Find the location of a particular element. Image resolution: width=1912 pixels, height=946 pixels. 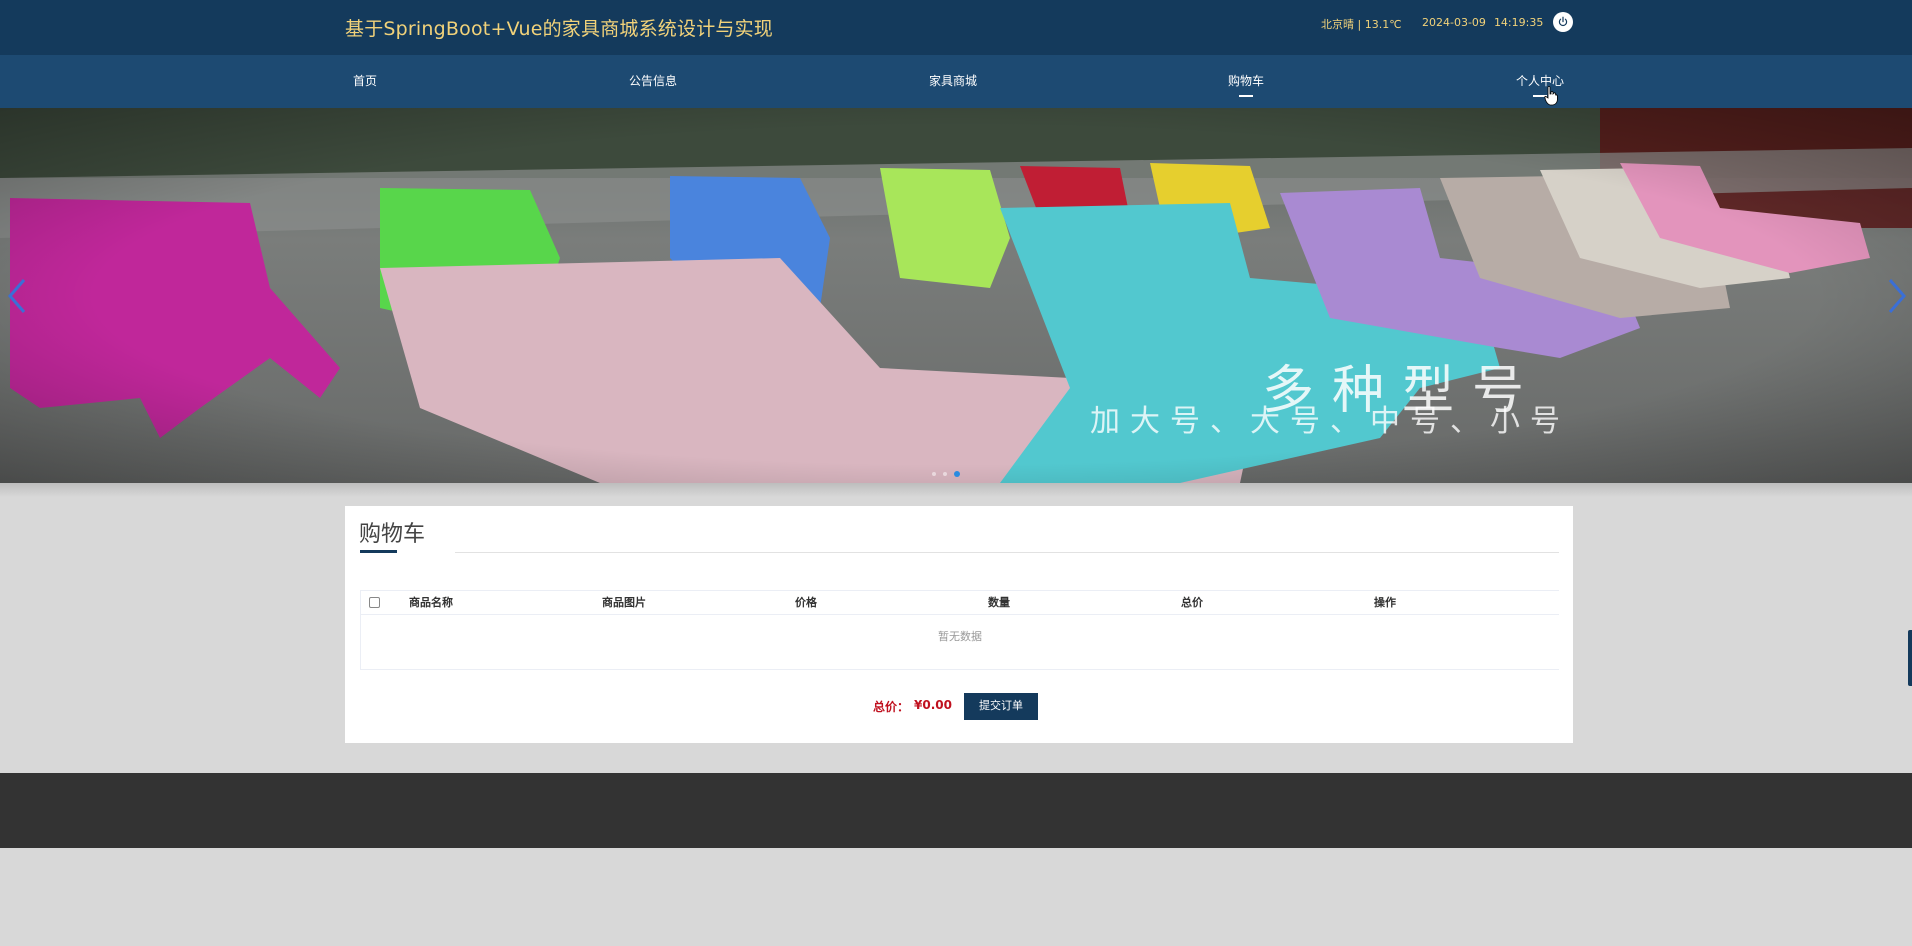

nav-furniture-mall-label: 家具商城 is located at coordinates (953, 81).